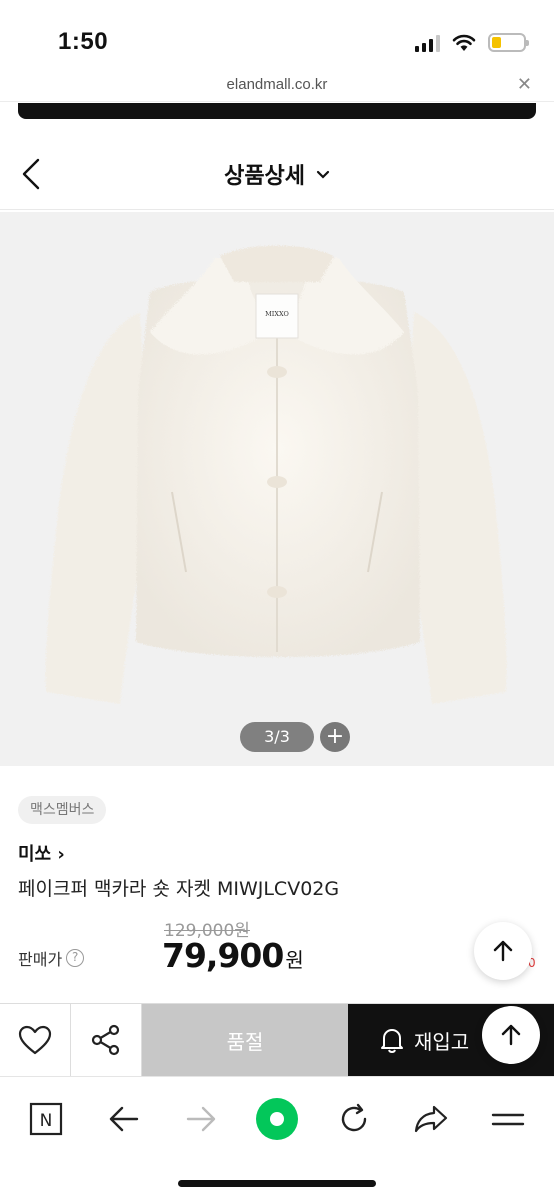 This screenshot has height=1200, width=554. Describe the element at coordinates (265, 176) in the screenshot. I see `page-title-text: 상품상세` at that location.